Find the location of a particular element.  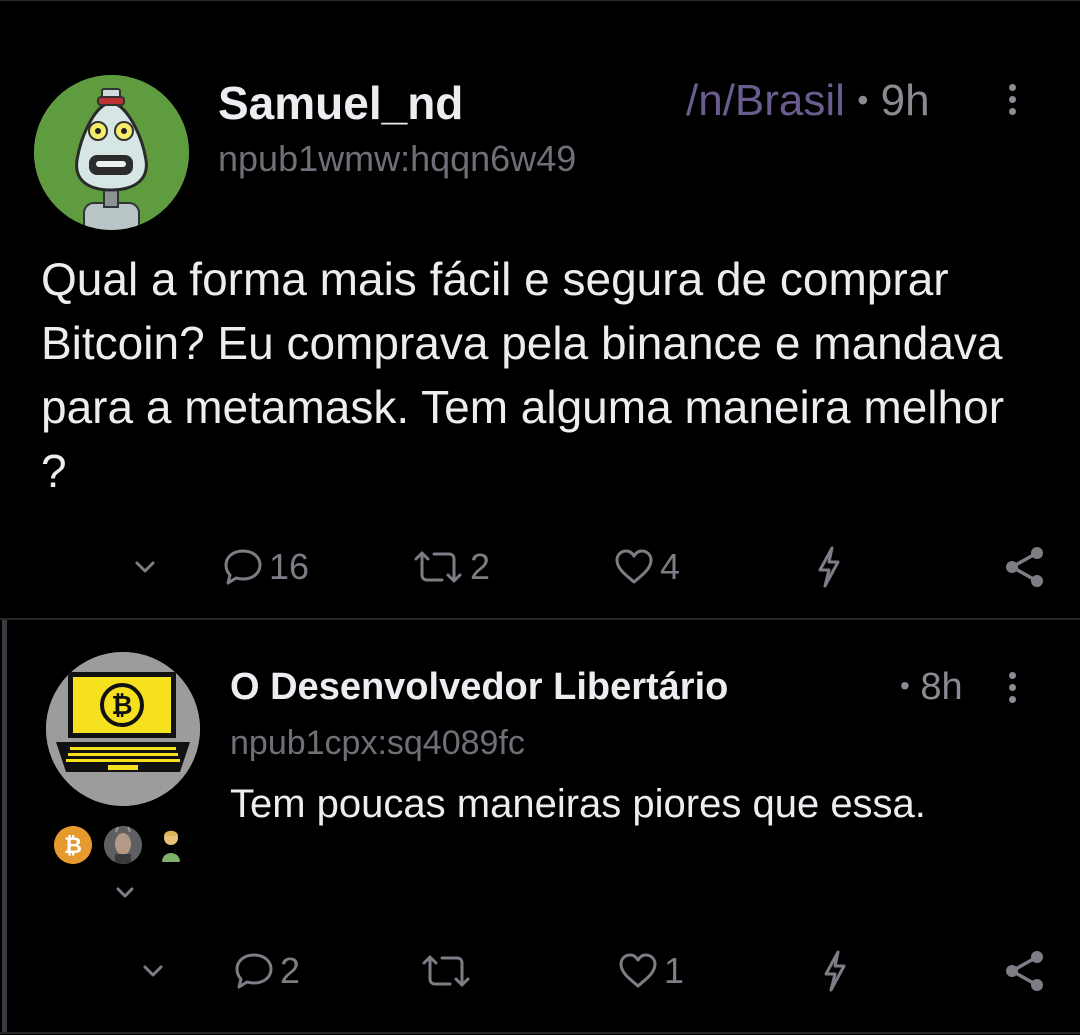

author-name: Samuel_nd is located at coordinates (340, 103).